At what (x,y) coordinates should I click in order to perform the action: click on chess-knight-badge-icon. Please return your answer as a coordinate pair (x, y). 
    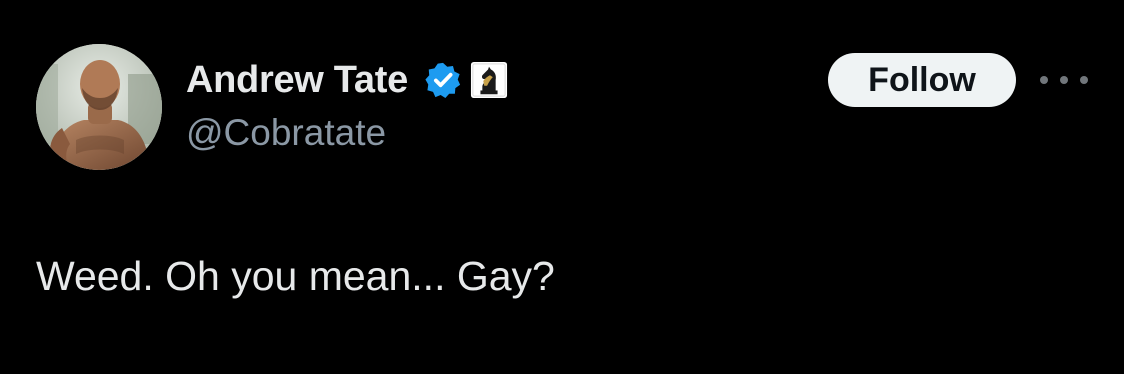
    Looking at the image, I should click on (489, 80).